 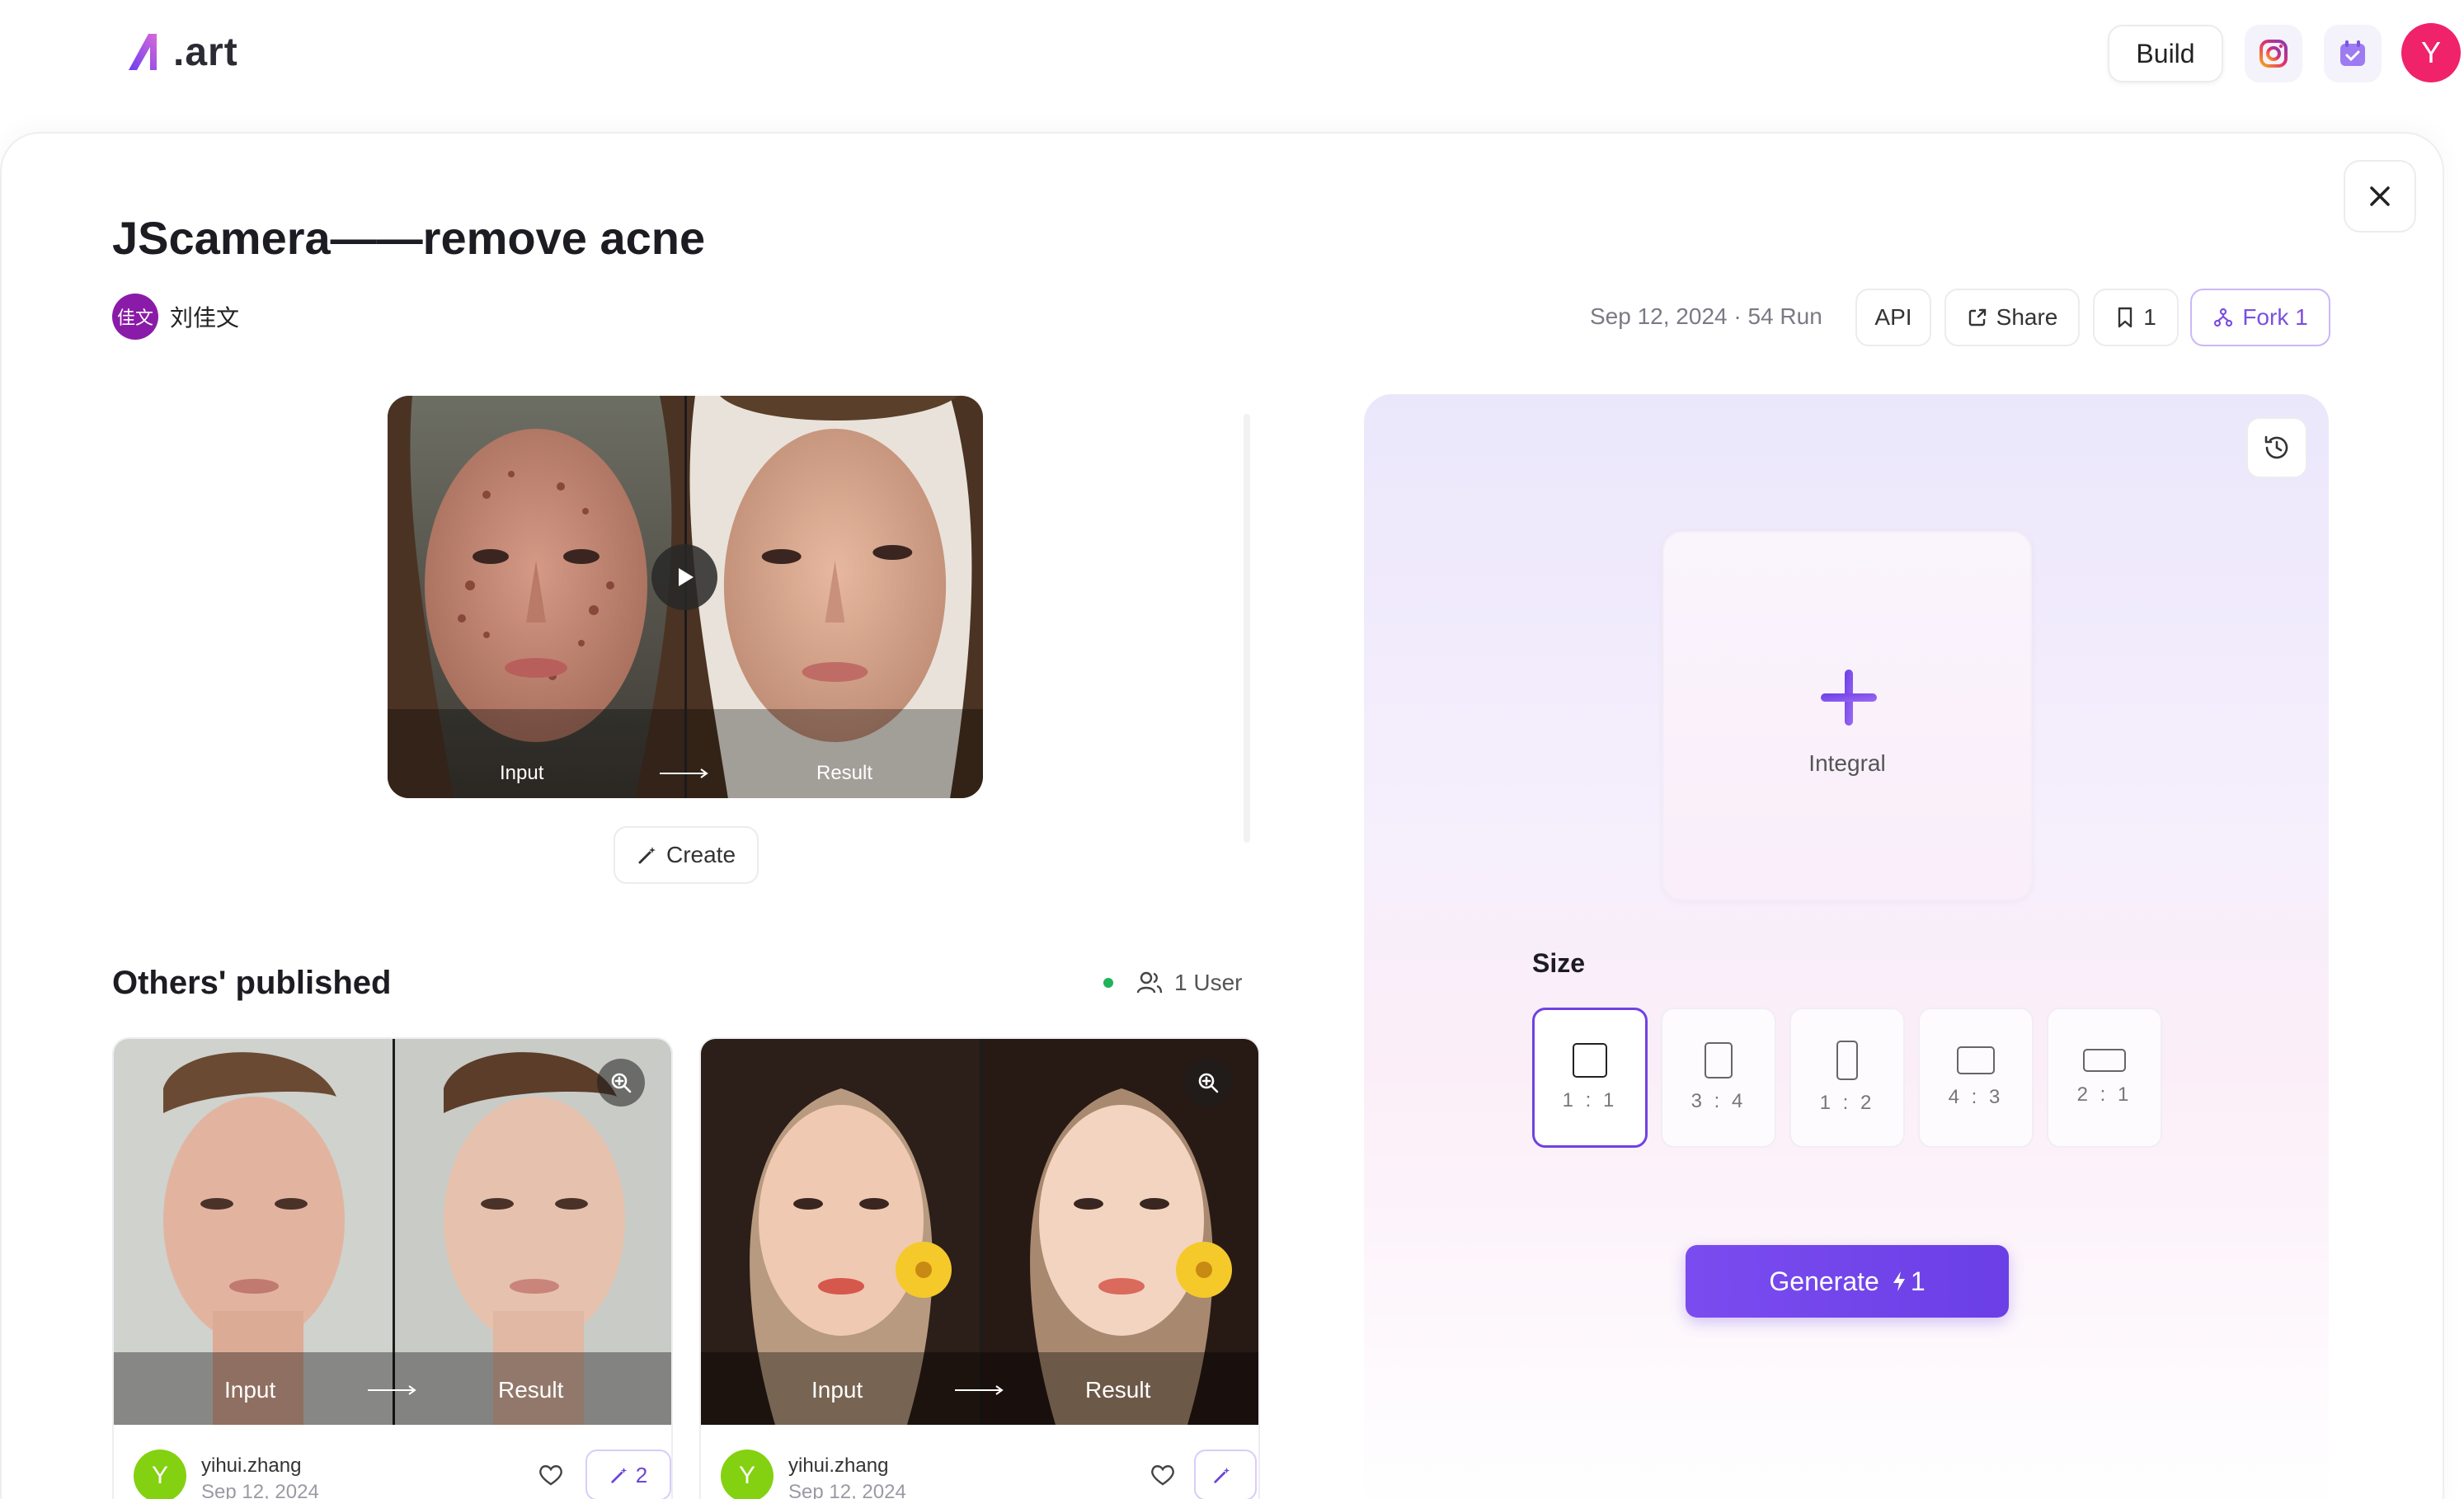 I want to click on author: 佳文 刘佳文, so click(x=175, y=317).